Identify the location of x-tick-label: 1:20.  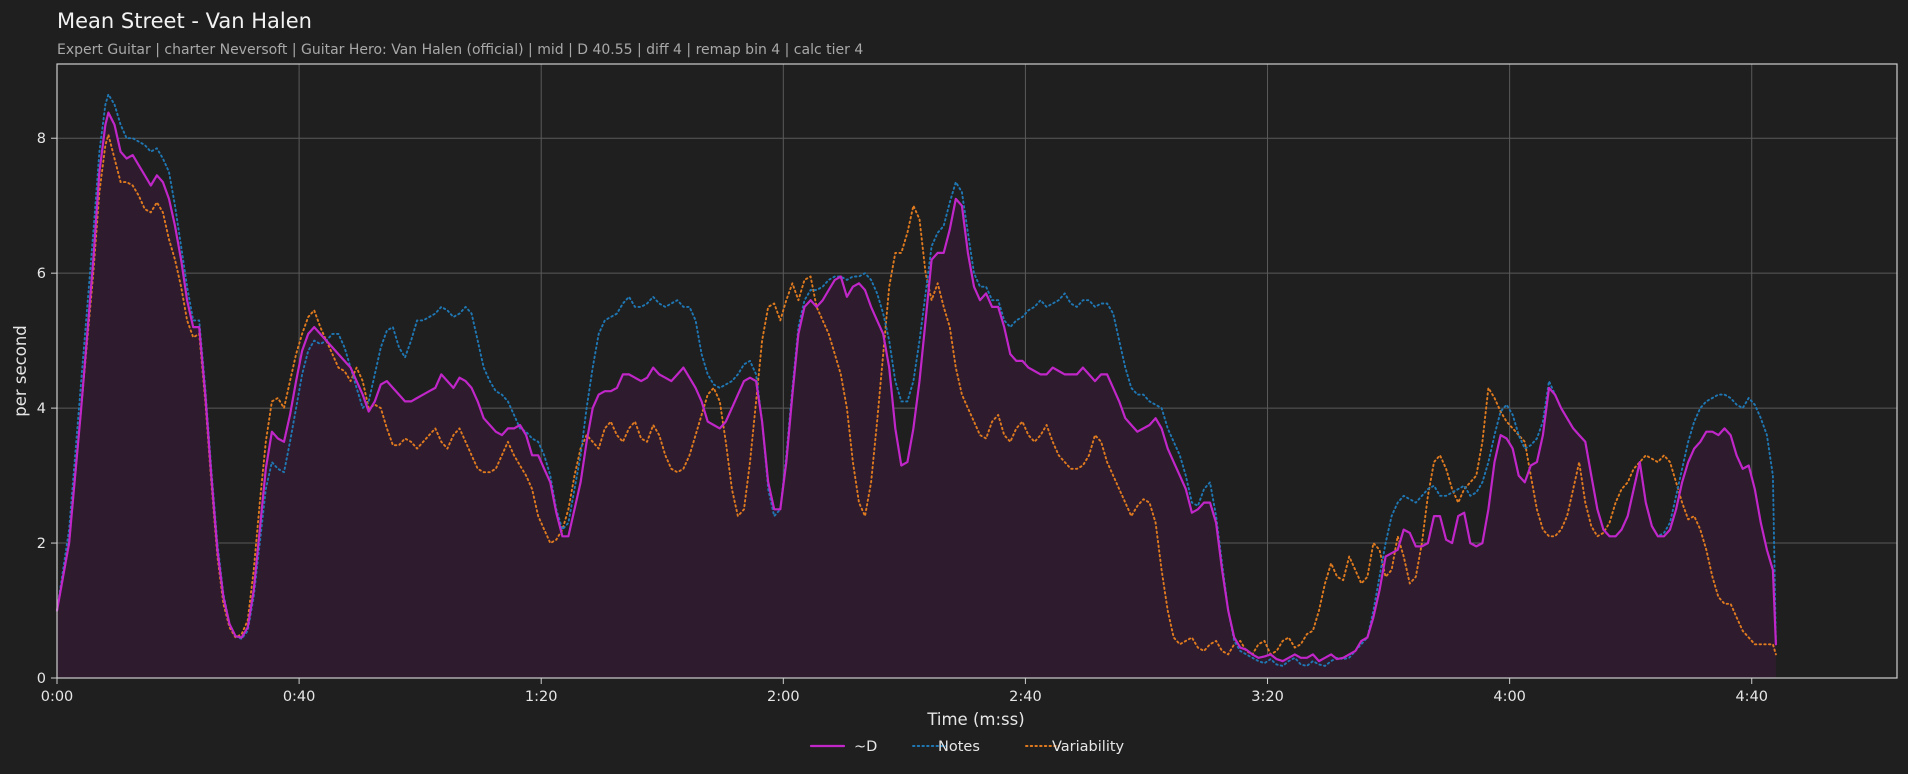
(541, 697).